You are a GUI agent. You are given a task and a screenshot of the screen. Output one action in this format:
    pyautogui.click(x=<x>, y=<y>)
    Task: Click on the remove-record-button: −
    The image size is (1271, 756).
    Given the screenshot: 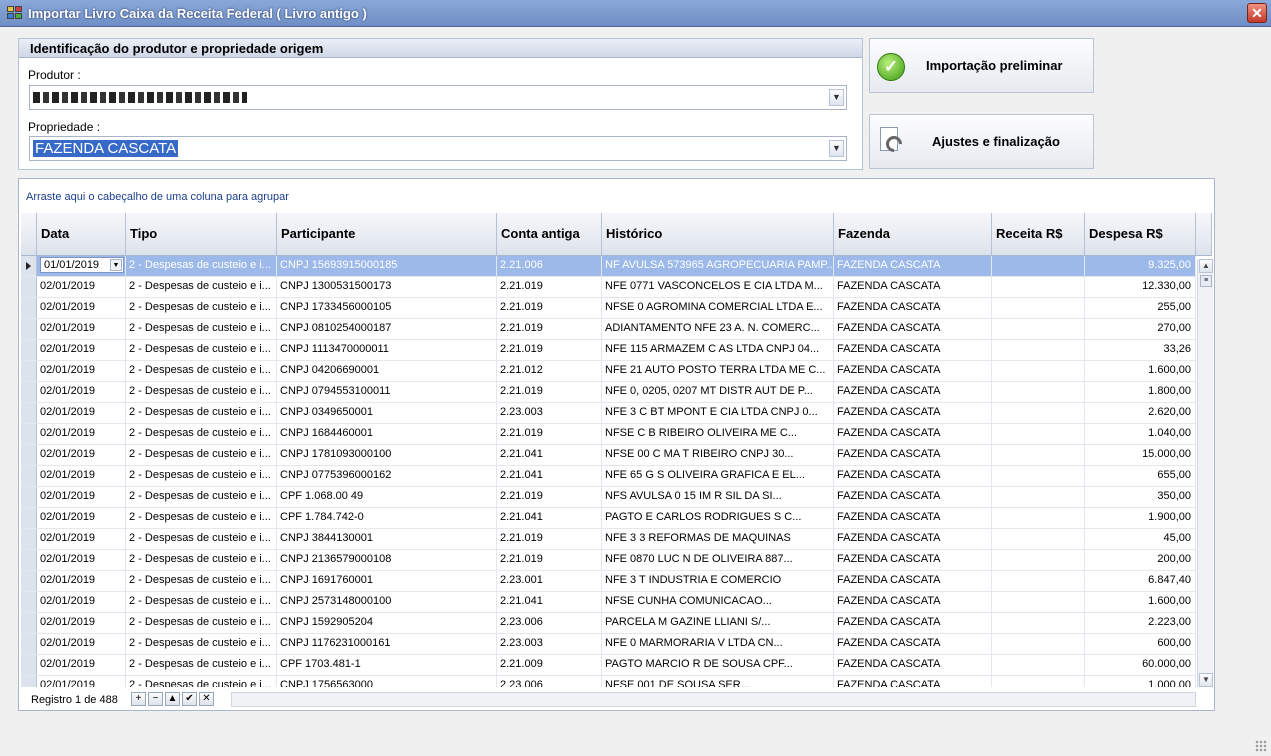 What is the action you would take?
    pyautogui.click(x=155, y=699)
    